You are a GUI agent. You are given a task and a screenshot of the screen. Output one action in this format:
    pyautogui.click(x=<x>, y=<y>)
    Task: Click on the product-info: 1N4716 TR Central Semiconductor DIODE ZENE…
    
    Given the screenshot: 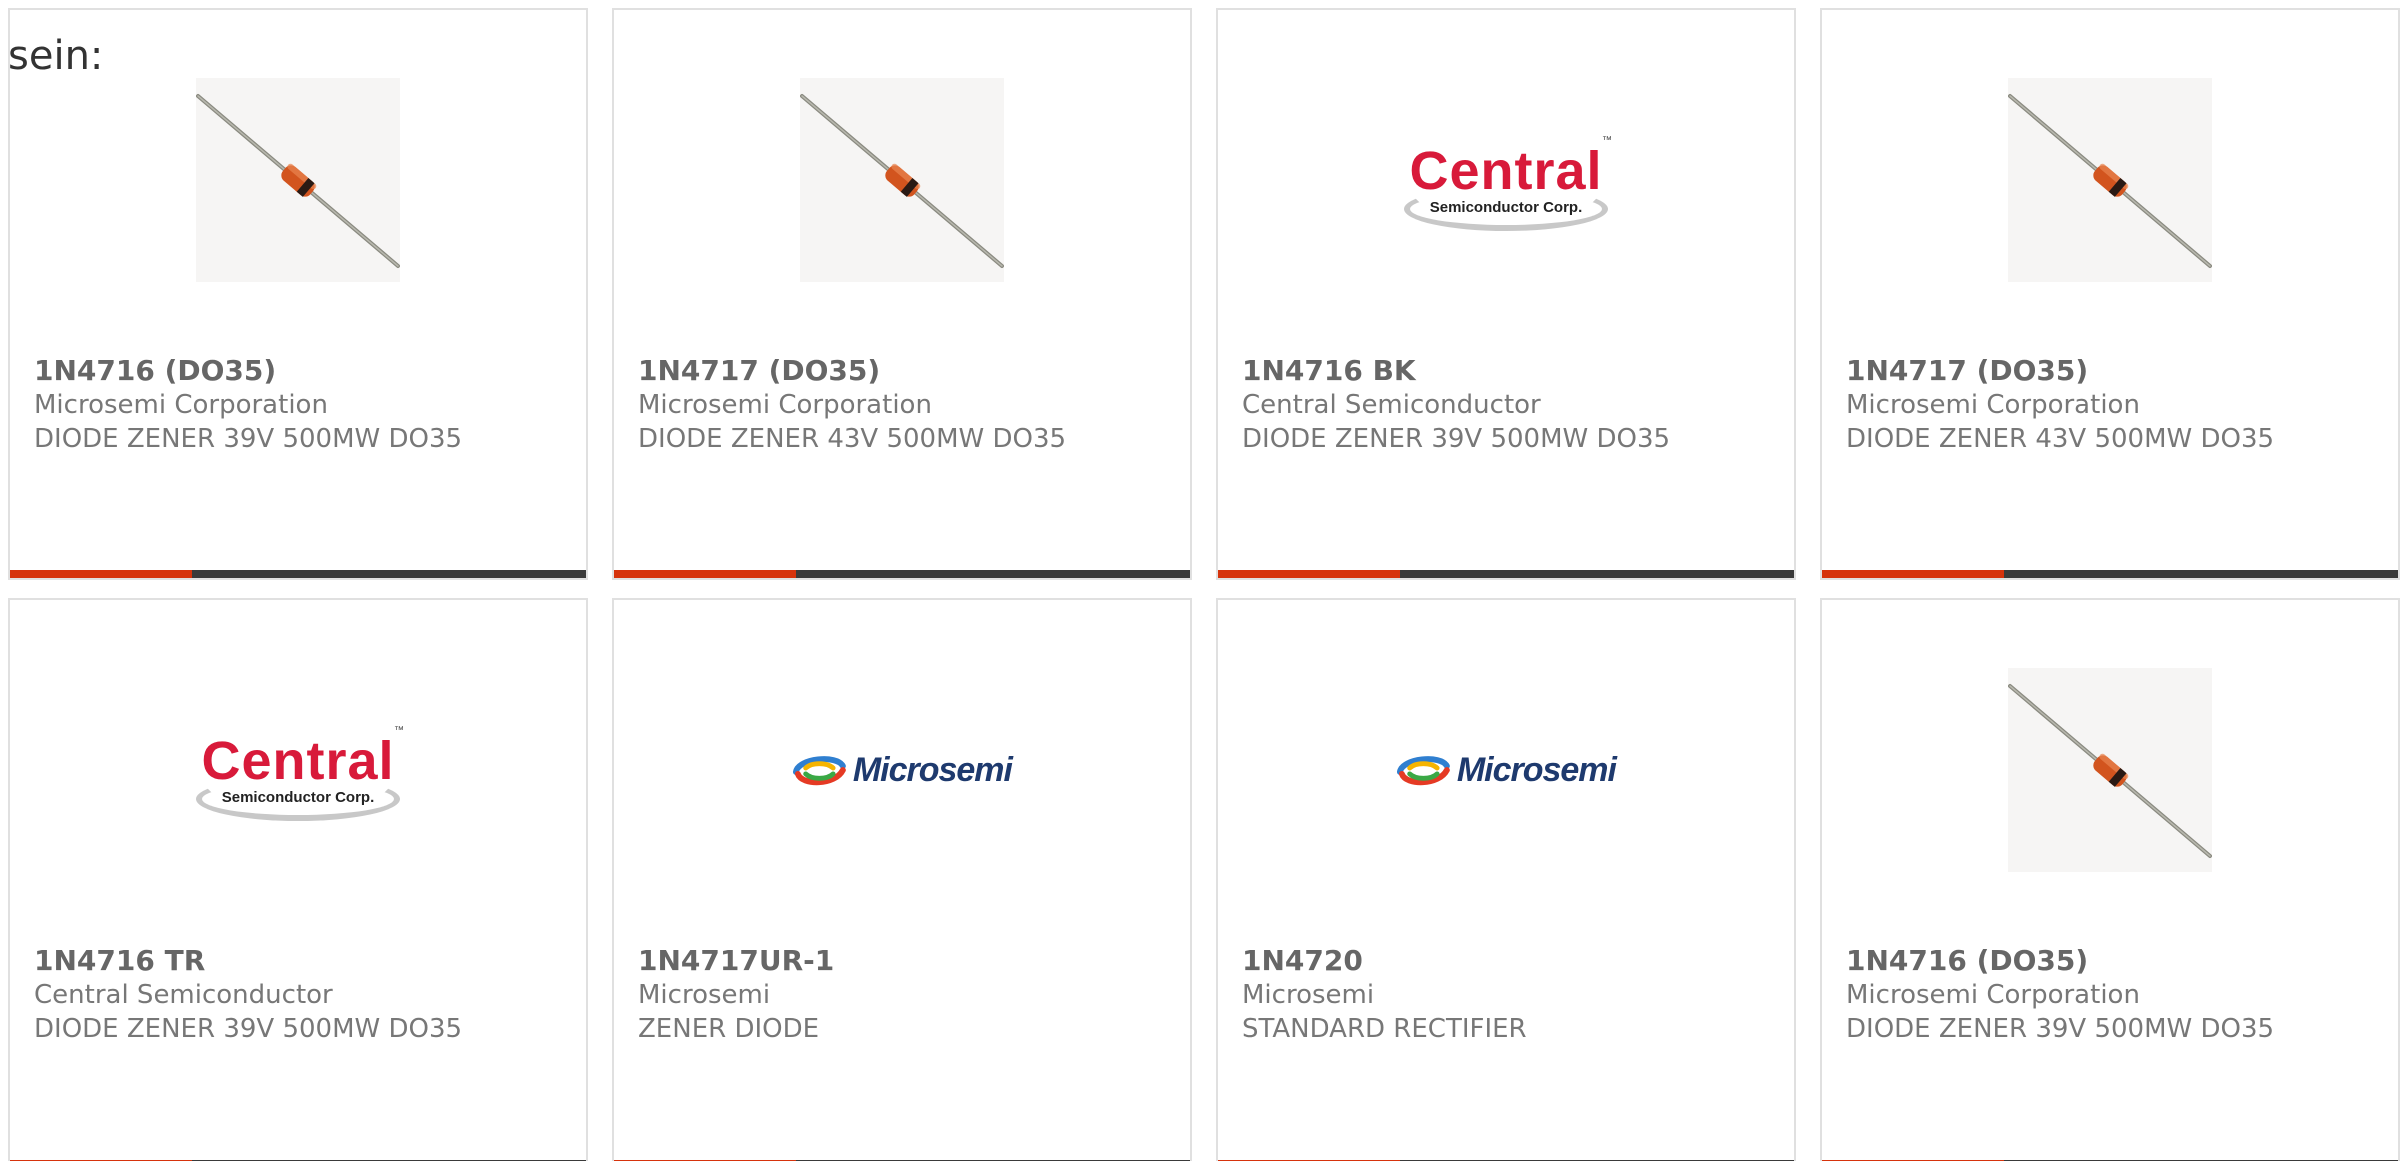 What is the action you would take?
    pyautogui.click(x=304, y=995)
    